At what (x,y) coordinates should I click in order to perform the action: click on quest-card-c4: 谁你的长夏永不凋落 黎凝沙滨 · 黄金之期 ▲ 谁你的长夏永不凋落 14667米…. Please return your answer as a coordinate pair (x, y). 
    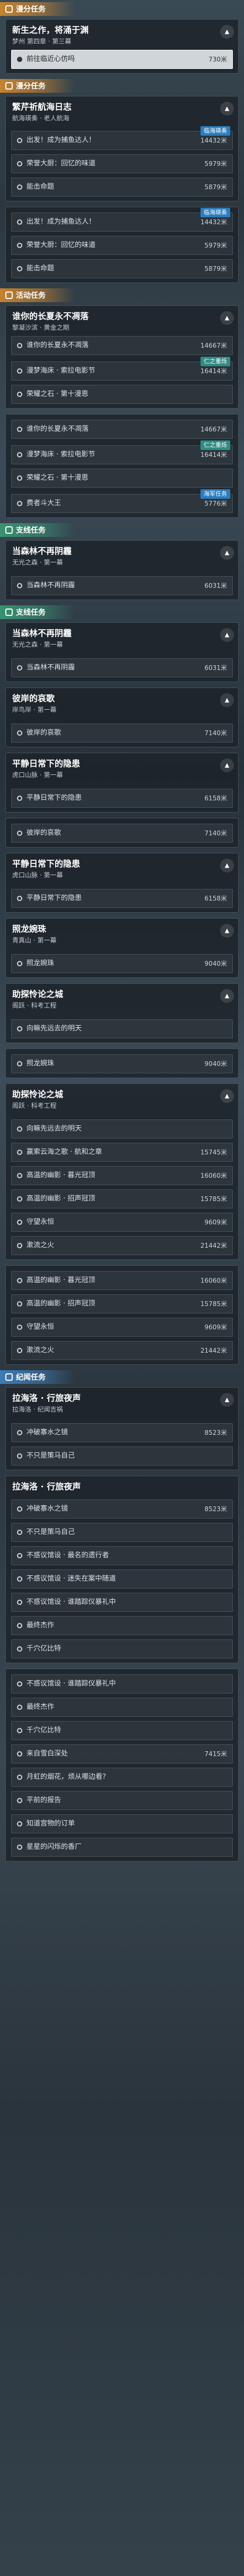
    Looking at the image, I should click on (122, 357).